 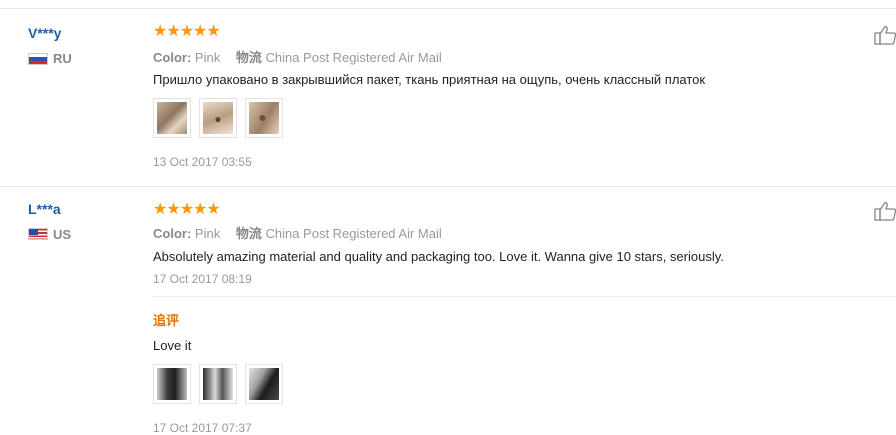 I want to click on review-date: 13 Oct 2017 03:55, so click(x=202, y=162).